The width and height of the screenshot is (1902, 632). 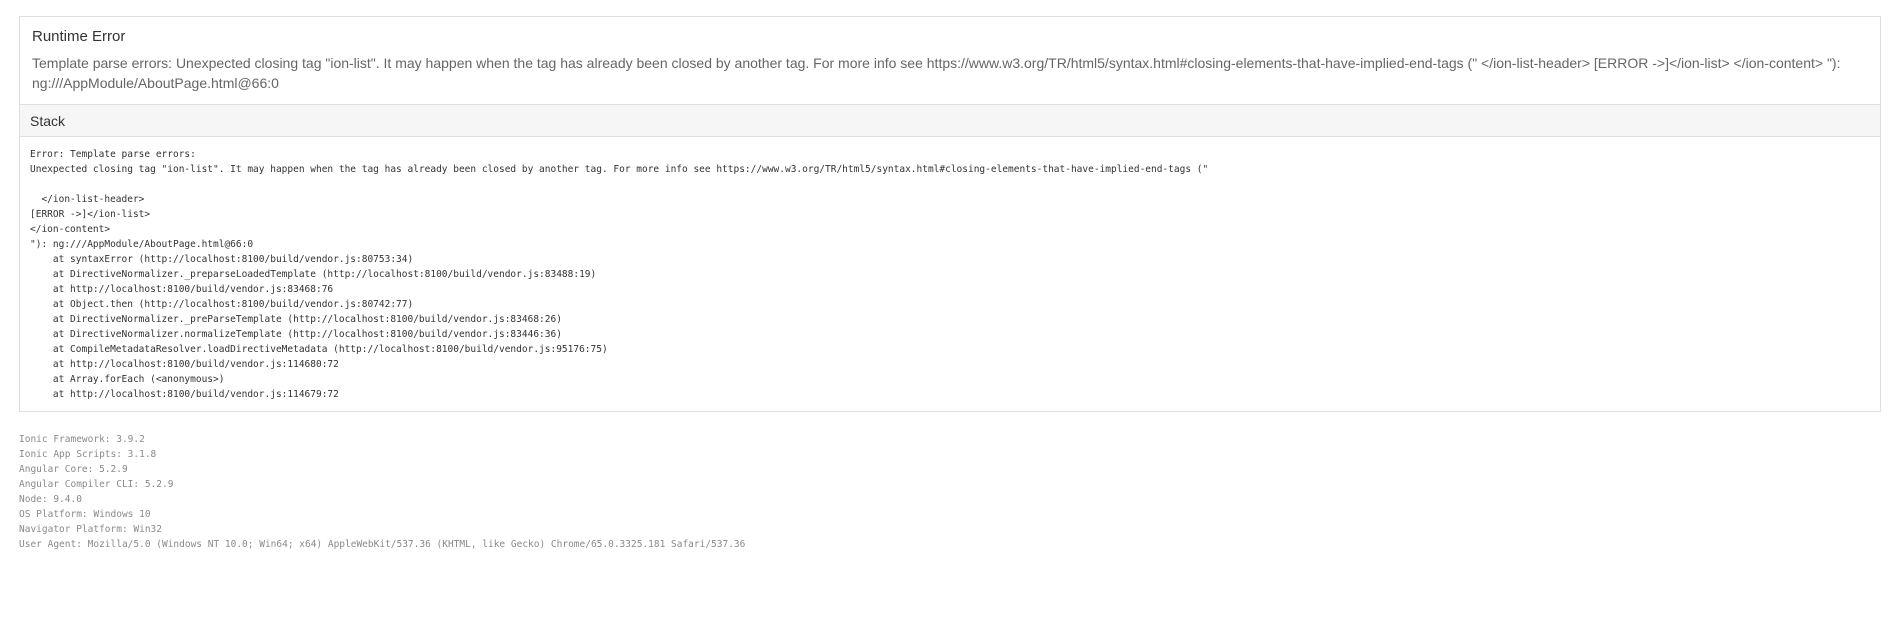 What do you see at coordinates (85, 514) in the screenshot?
I see `info-os-platform: OS Platform: Windows 10` at bounding box center [85, 514].